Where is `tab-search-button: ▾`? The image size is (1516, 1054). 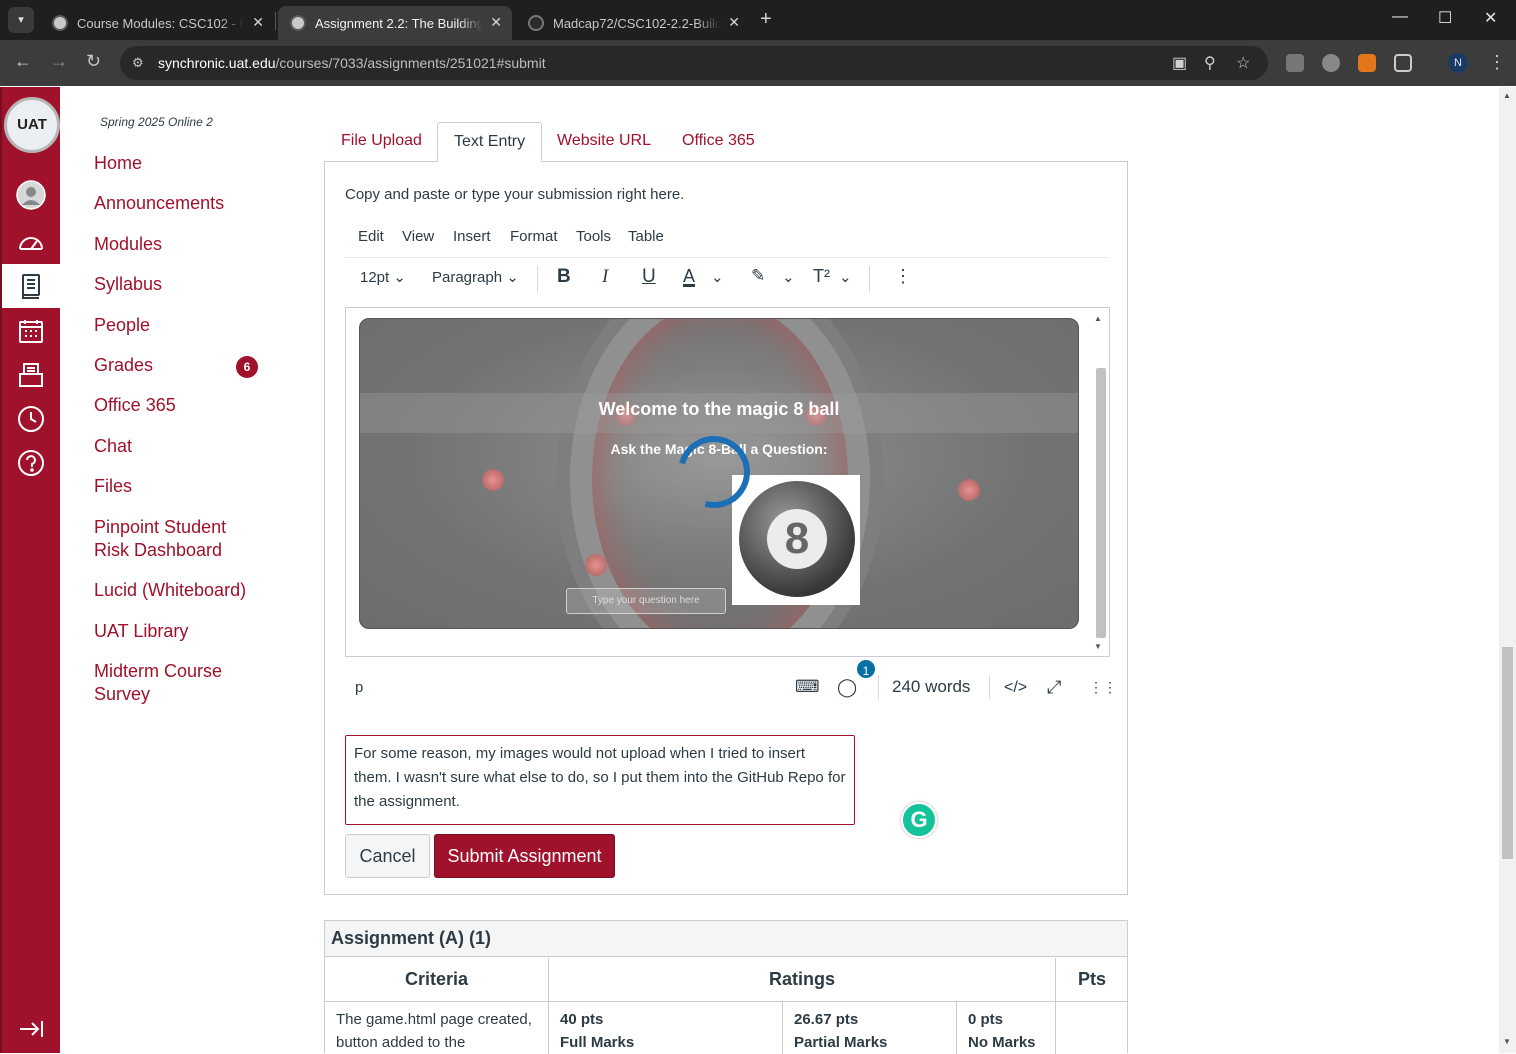 tab-search-button: ▾ is located at coordinates (21, 20).